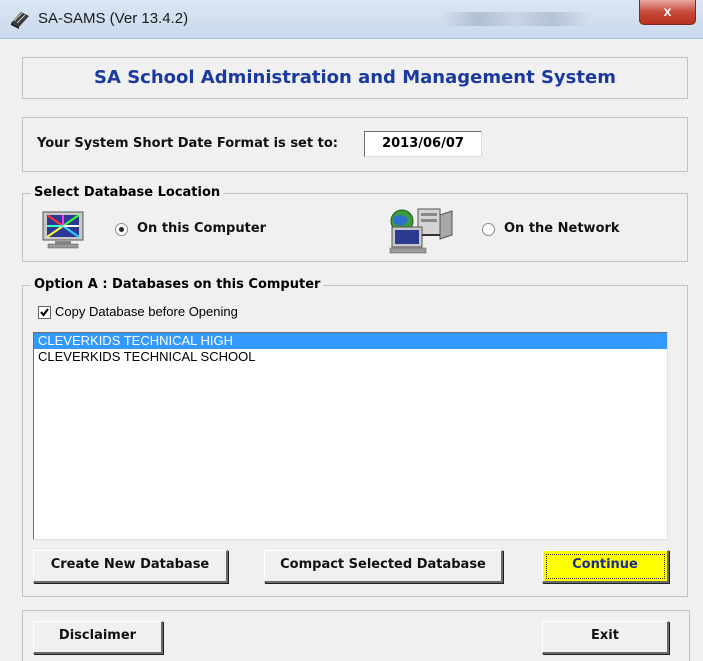 The height and width of the screenshot is (661, 703). I want to click on computer-monitor-icon, so click(63, 230).